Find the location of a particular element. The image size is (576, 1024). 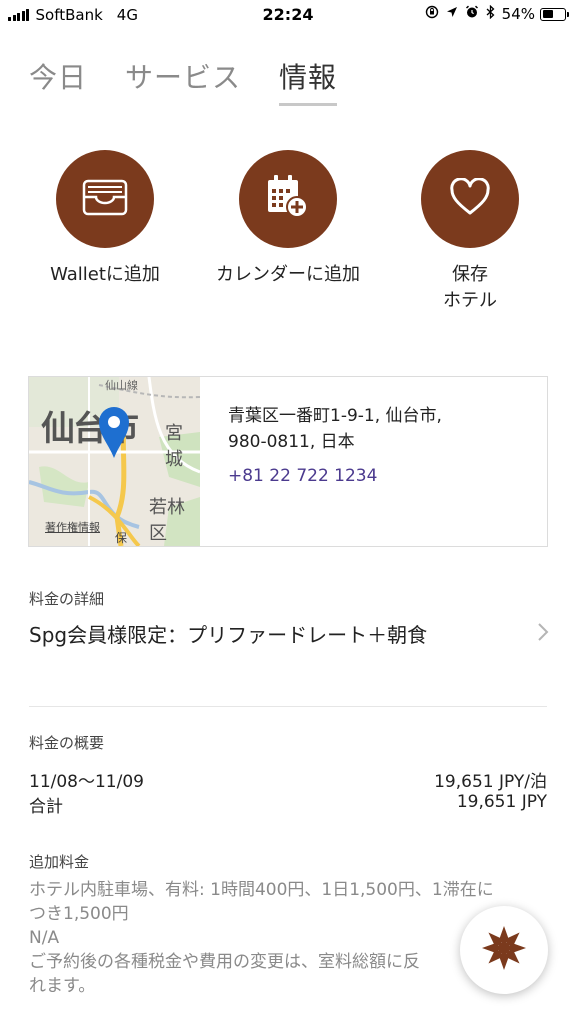

heart-icon is located at coordinates (470, 198).